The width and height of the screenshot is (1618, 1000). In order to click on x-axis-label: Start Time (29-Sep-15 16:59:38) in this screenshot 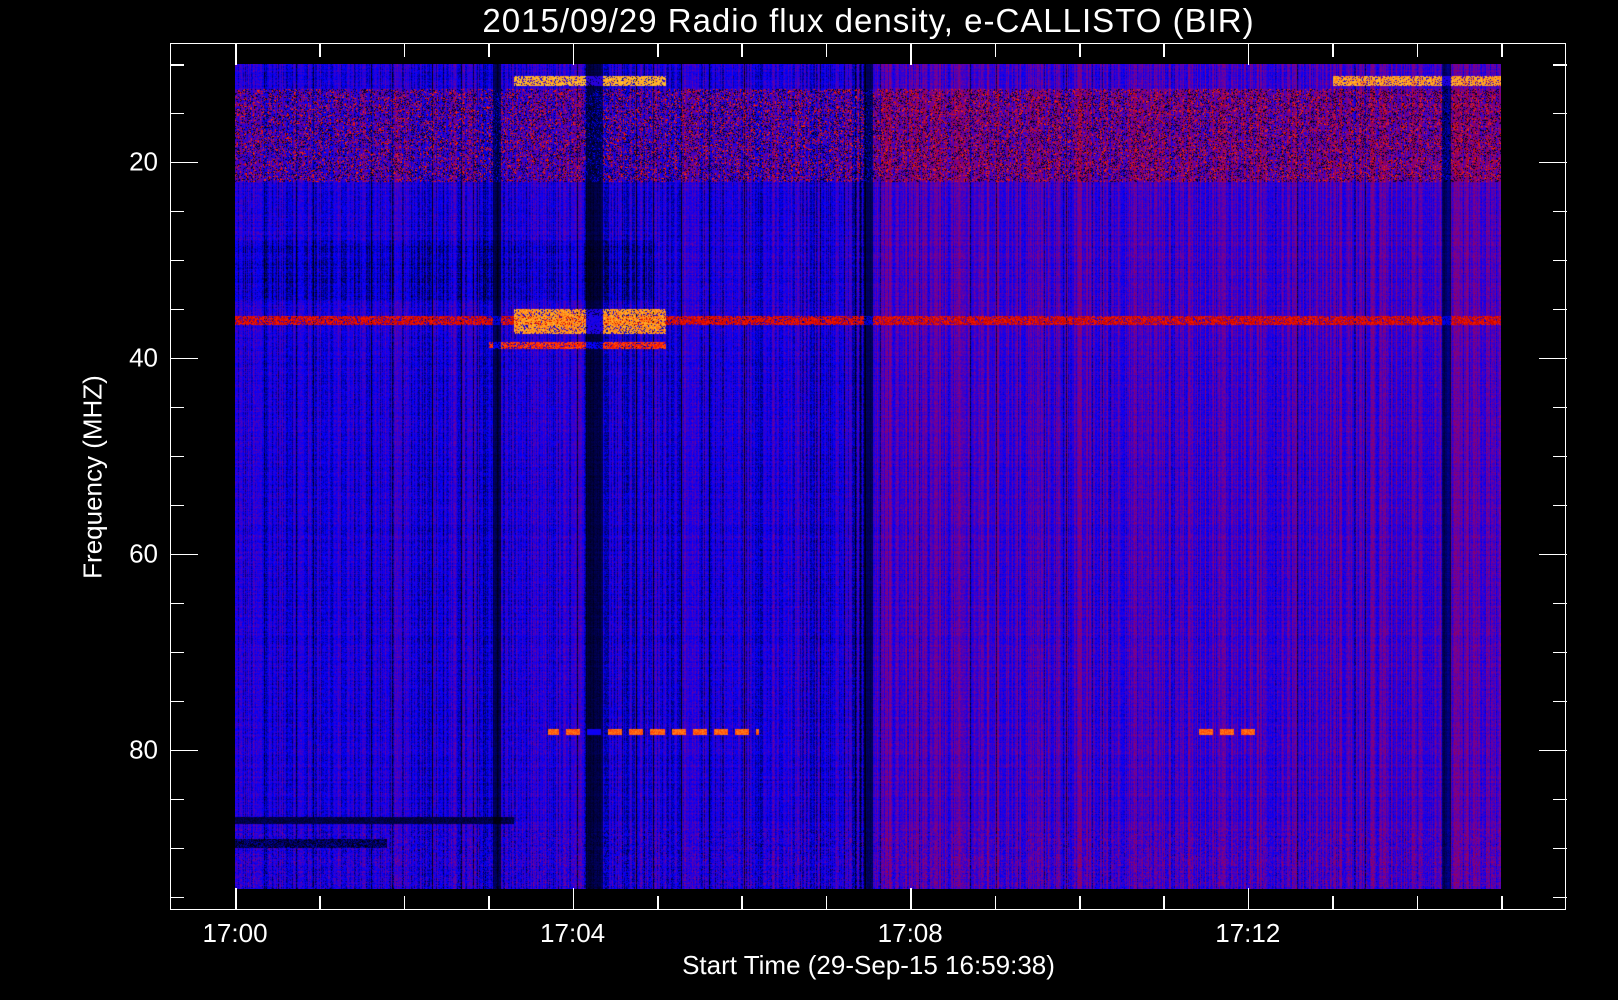, I will do `click(868, 965)`.